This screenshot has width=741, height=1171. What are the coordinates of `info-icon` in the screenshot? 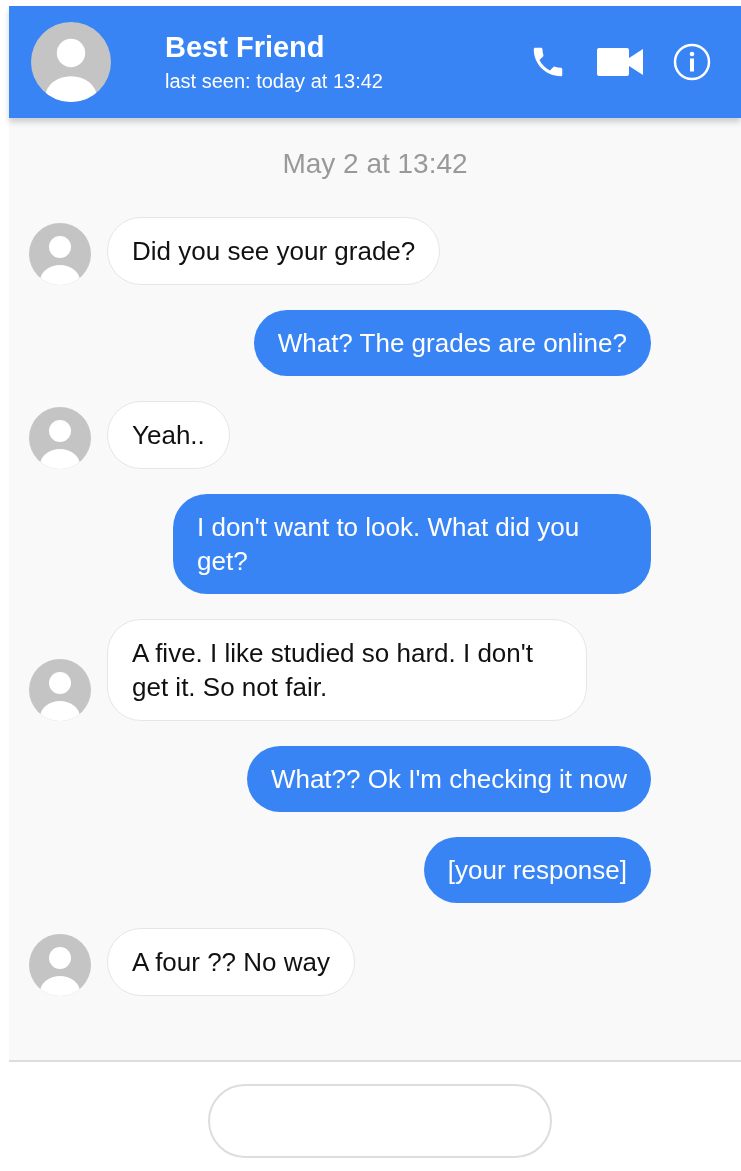 It's located at (692, 62).